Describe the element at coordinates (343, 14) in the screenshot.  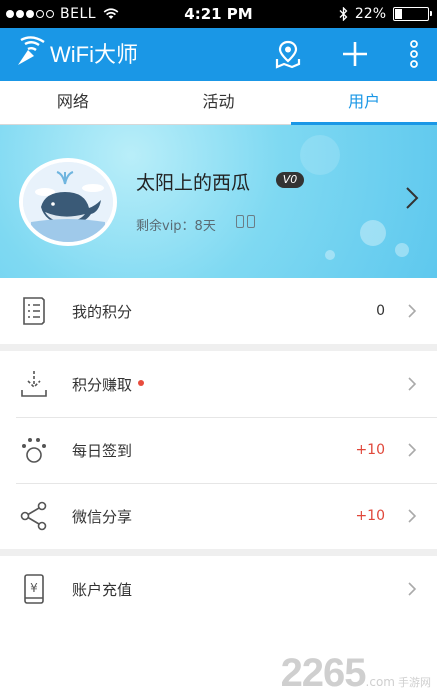
I see `bluetooth-icon` at that location.